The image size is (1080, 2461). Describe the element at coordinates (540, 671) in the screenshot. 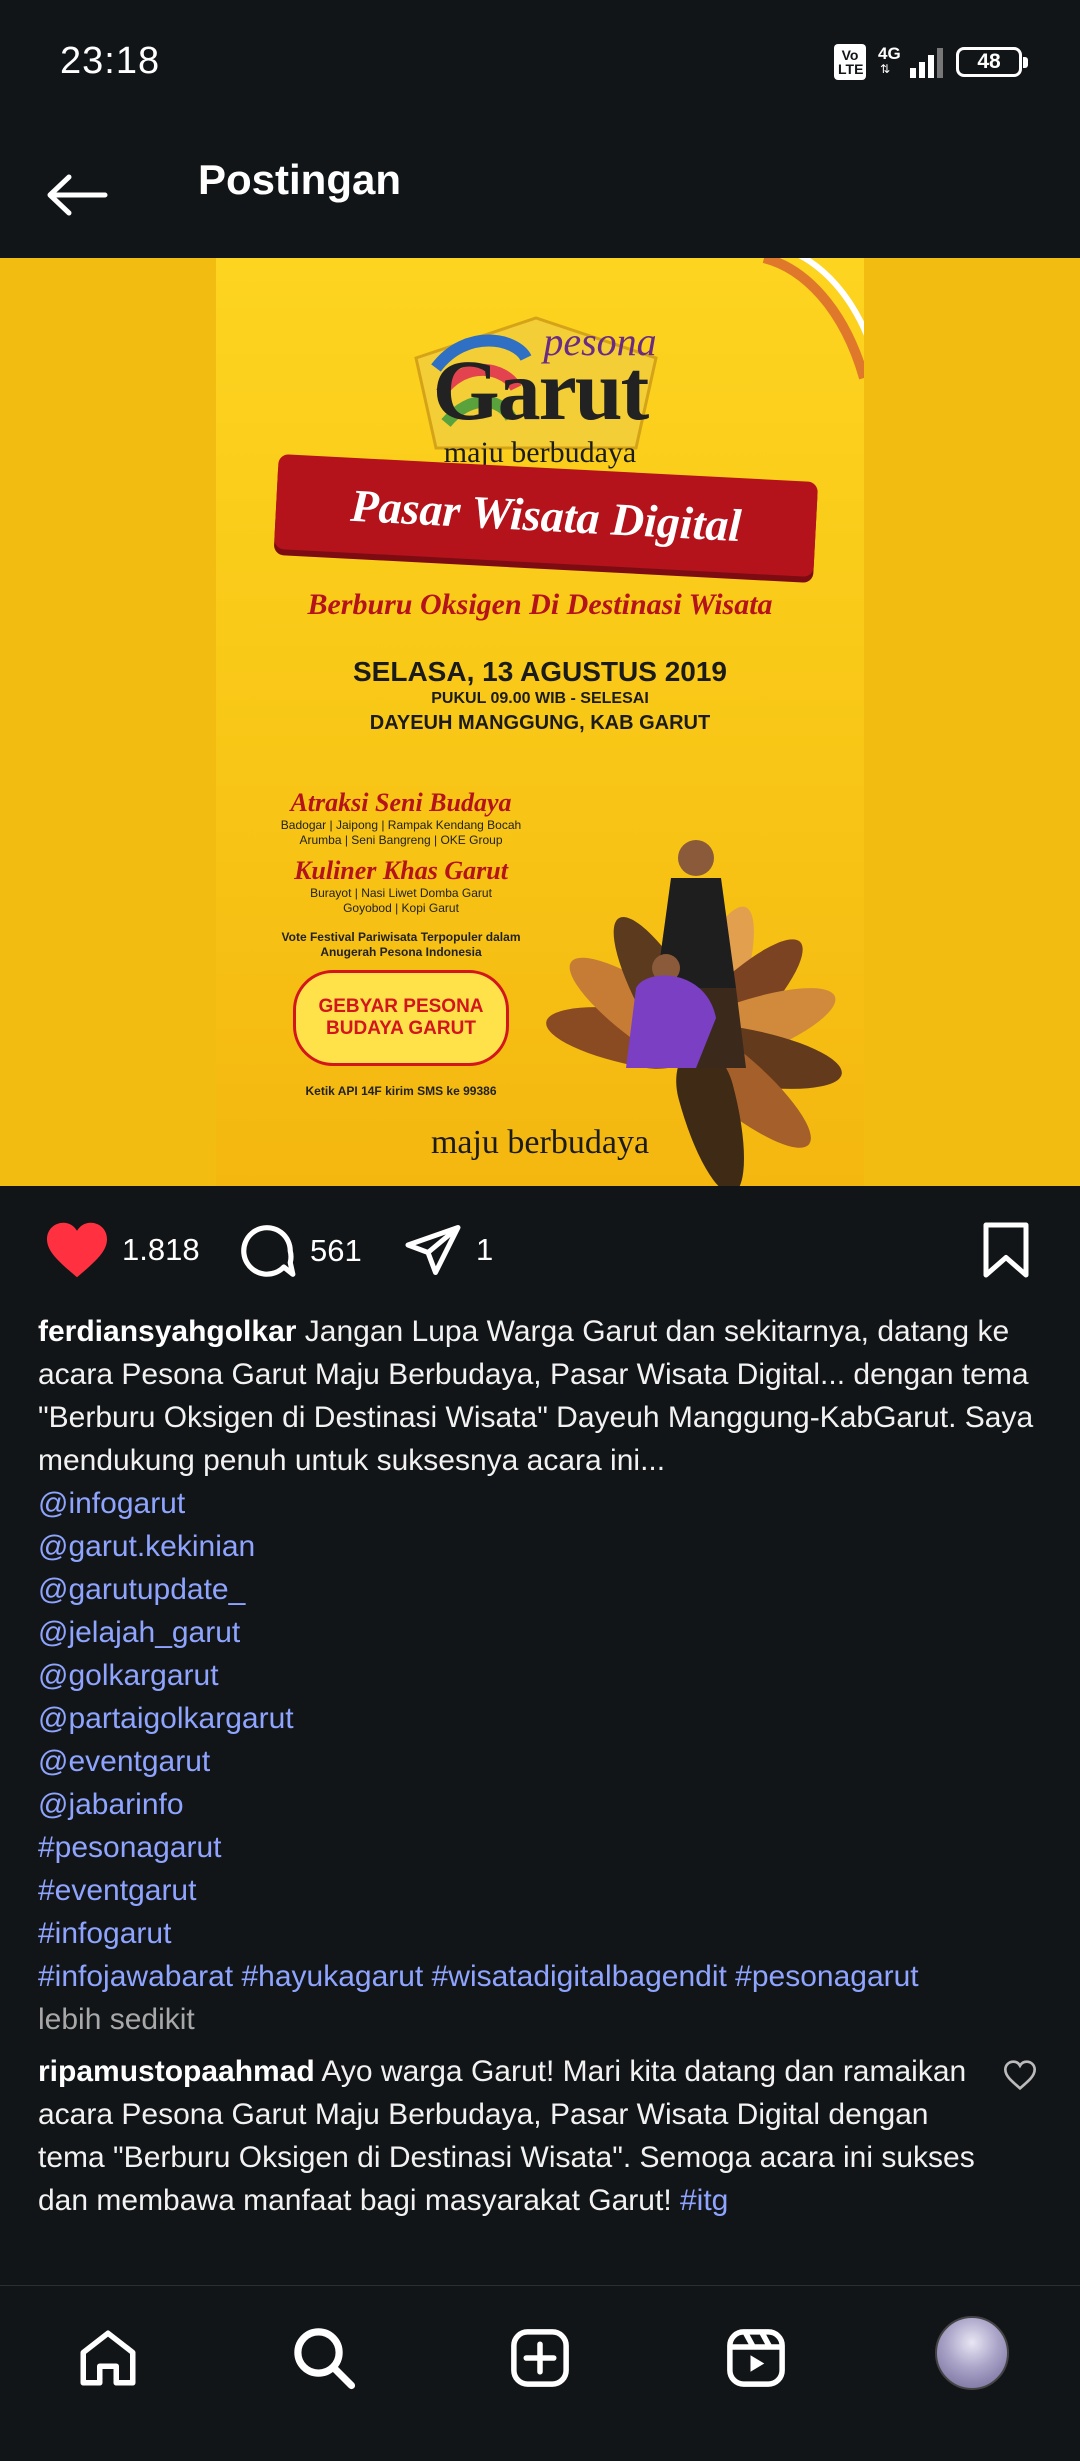

I see `poster-date: SELASA, 13 AGUSTUS 2019` at that location.